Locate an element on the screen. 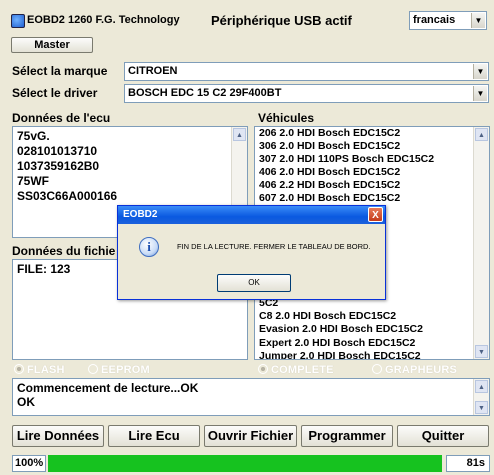  language-select: francais ▼ is located at coordinates (448, 20).